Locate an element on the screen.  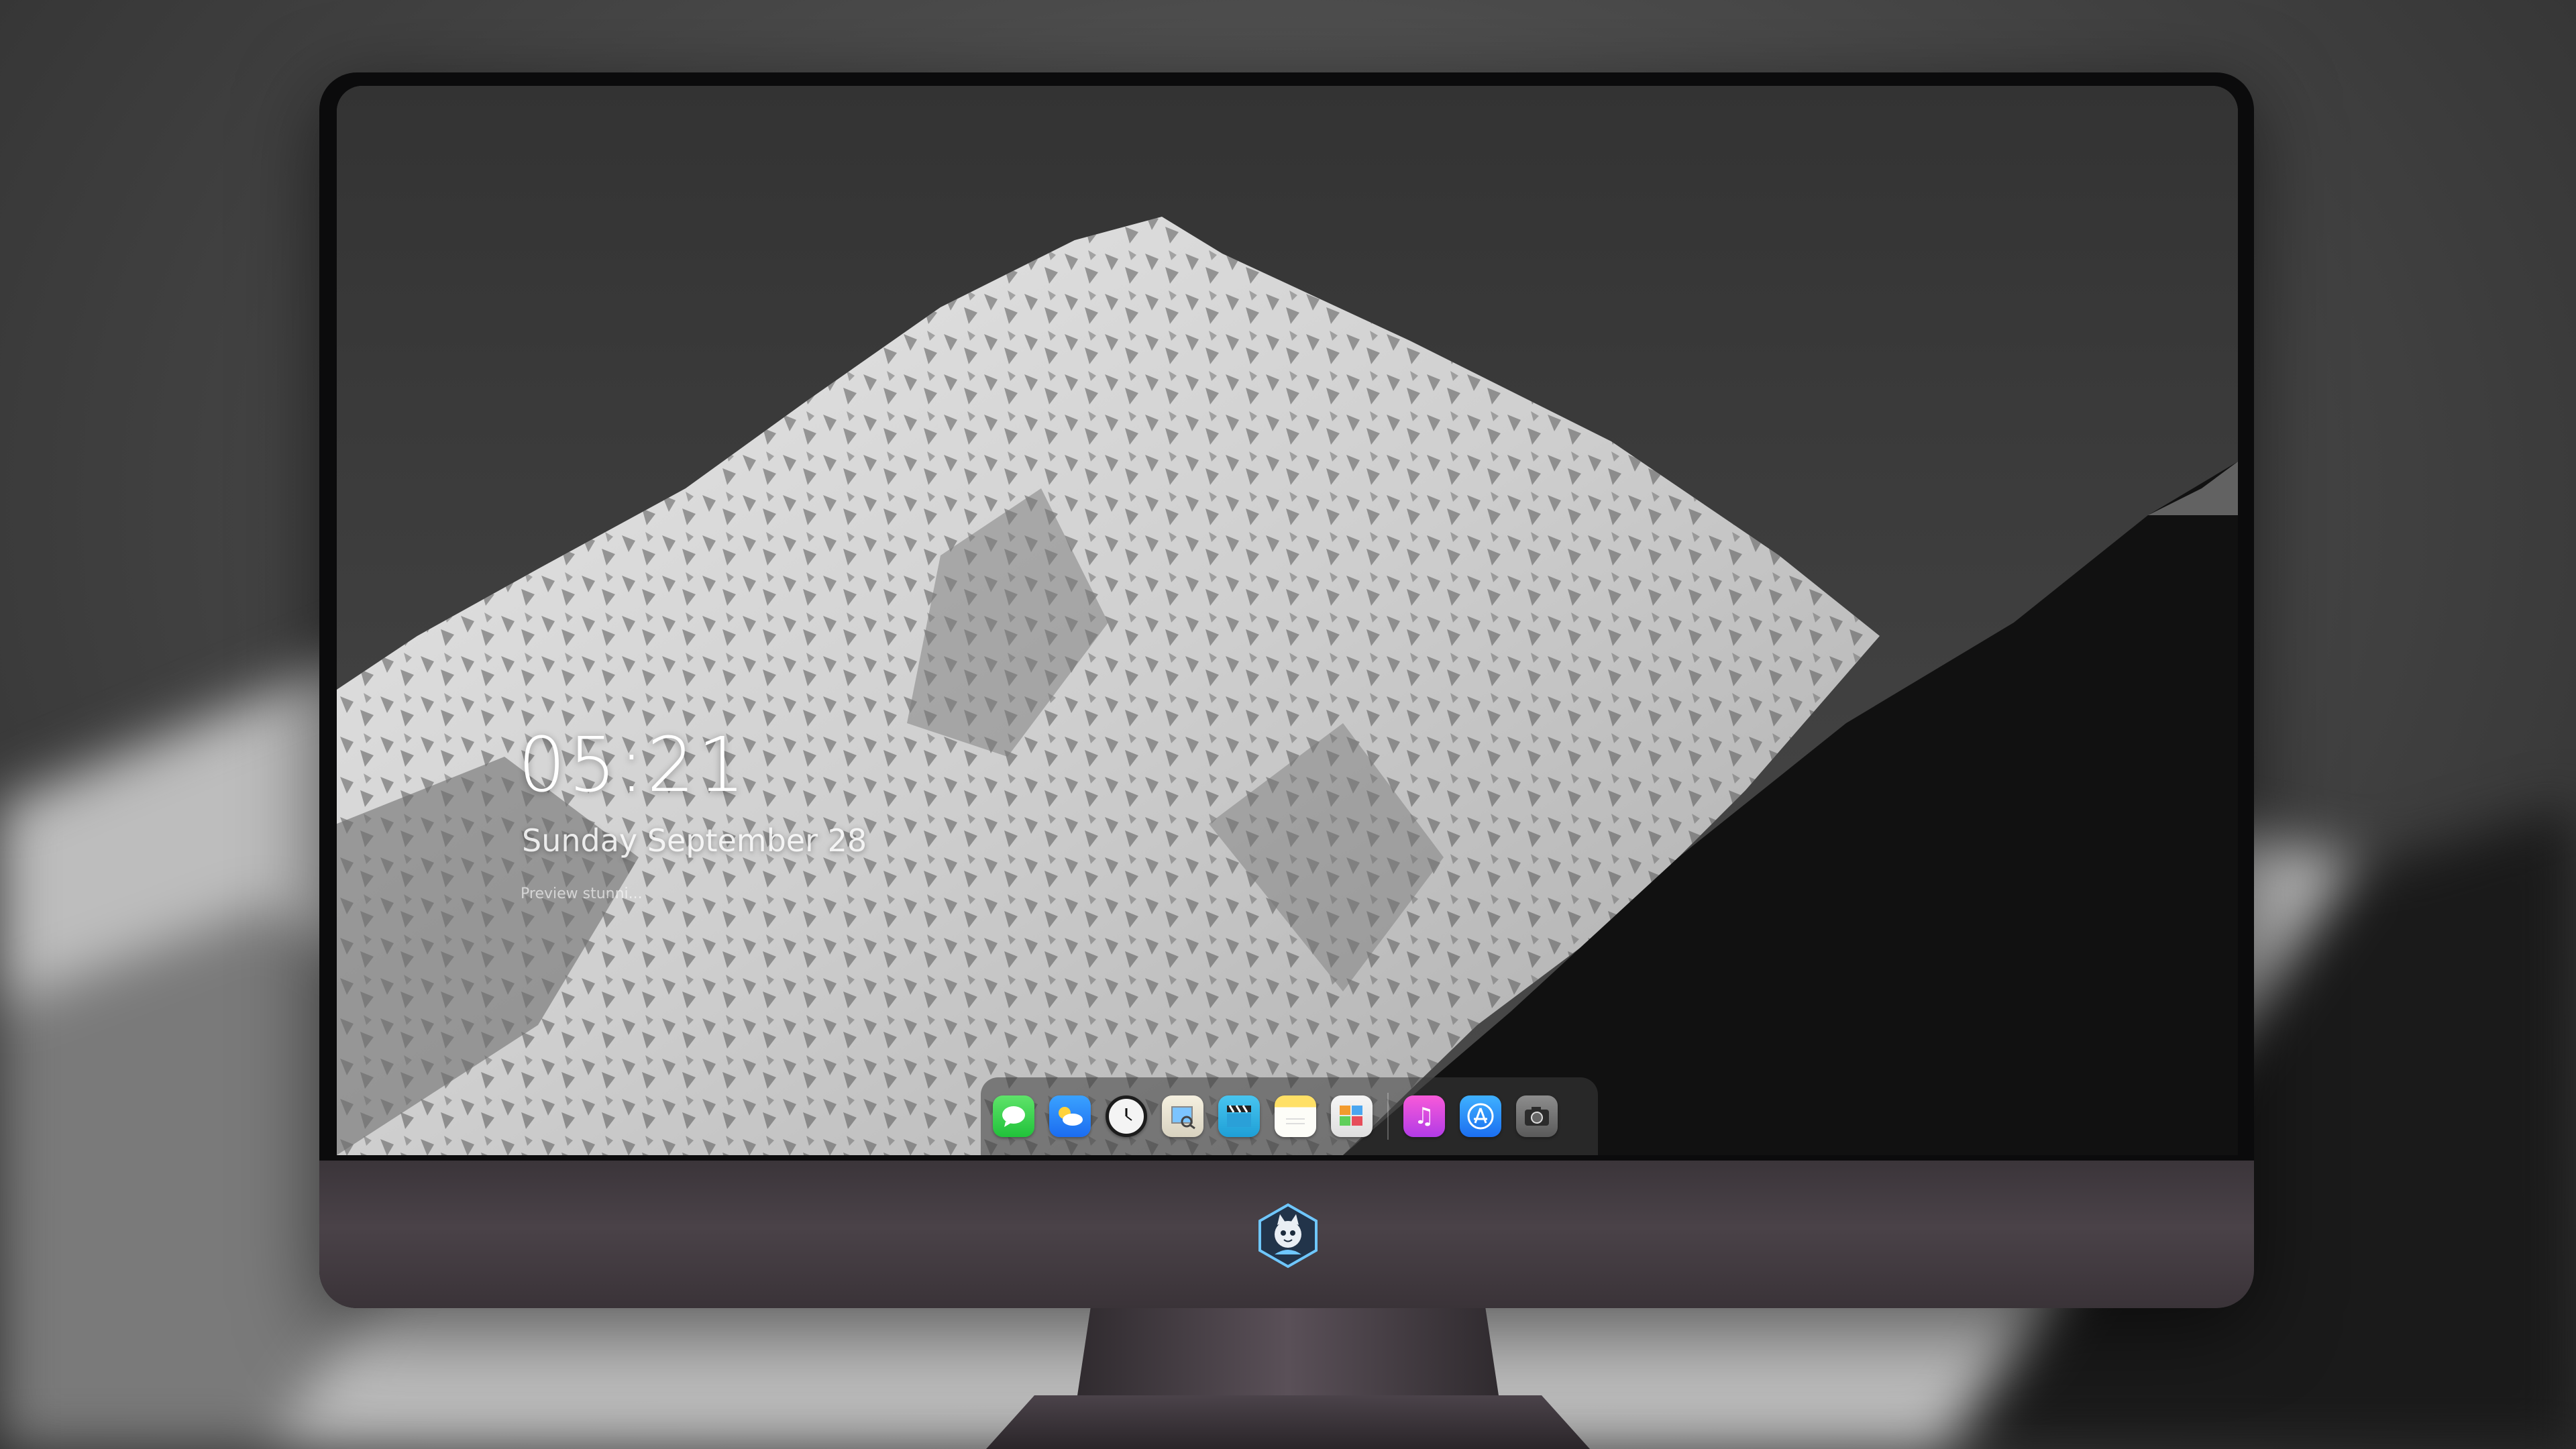
dock: ♫ is located at coordinates (1289, 1116).